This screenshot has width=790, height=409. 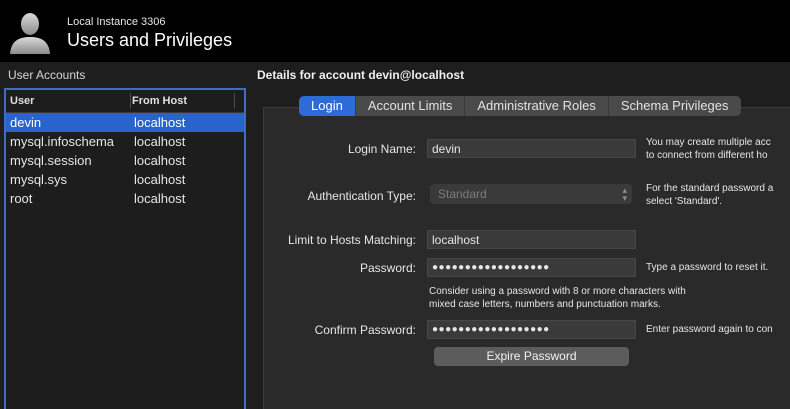 I want to click on user-cell: devin, so click(x=26, y=122).